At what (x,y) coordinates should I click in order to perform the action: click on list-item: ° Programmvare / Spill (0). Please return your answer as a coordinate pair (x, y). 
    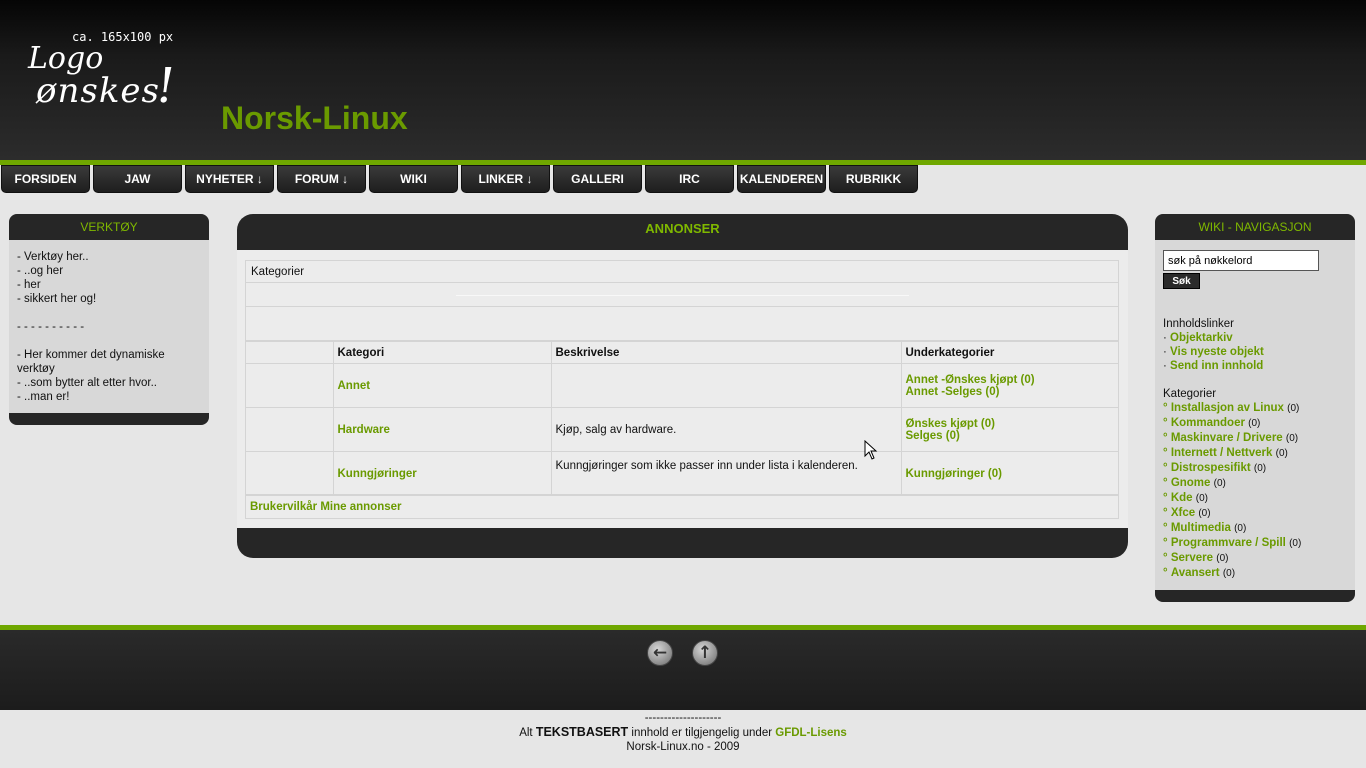
    Looking at the image, I should click on (1255, 543).